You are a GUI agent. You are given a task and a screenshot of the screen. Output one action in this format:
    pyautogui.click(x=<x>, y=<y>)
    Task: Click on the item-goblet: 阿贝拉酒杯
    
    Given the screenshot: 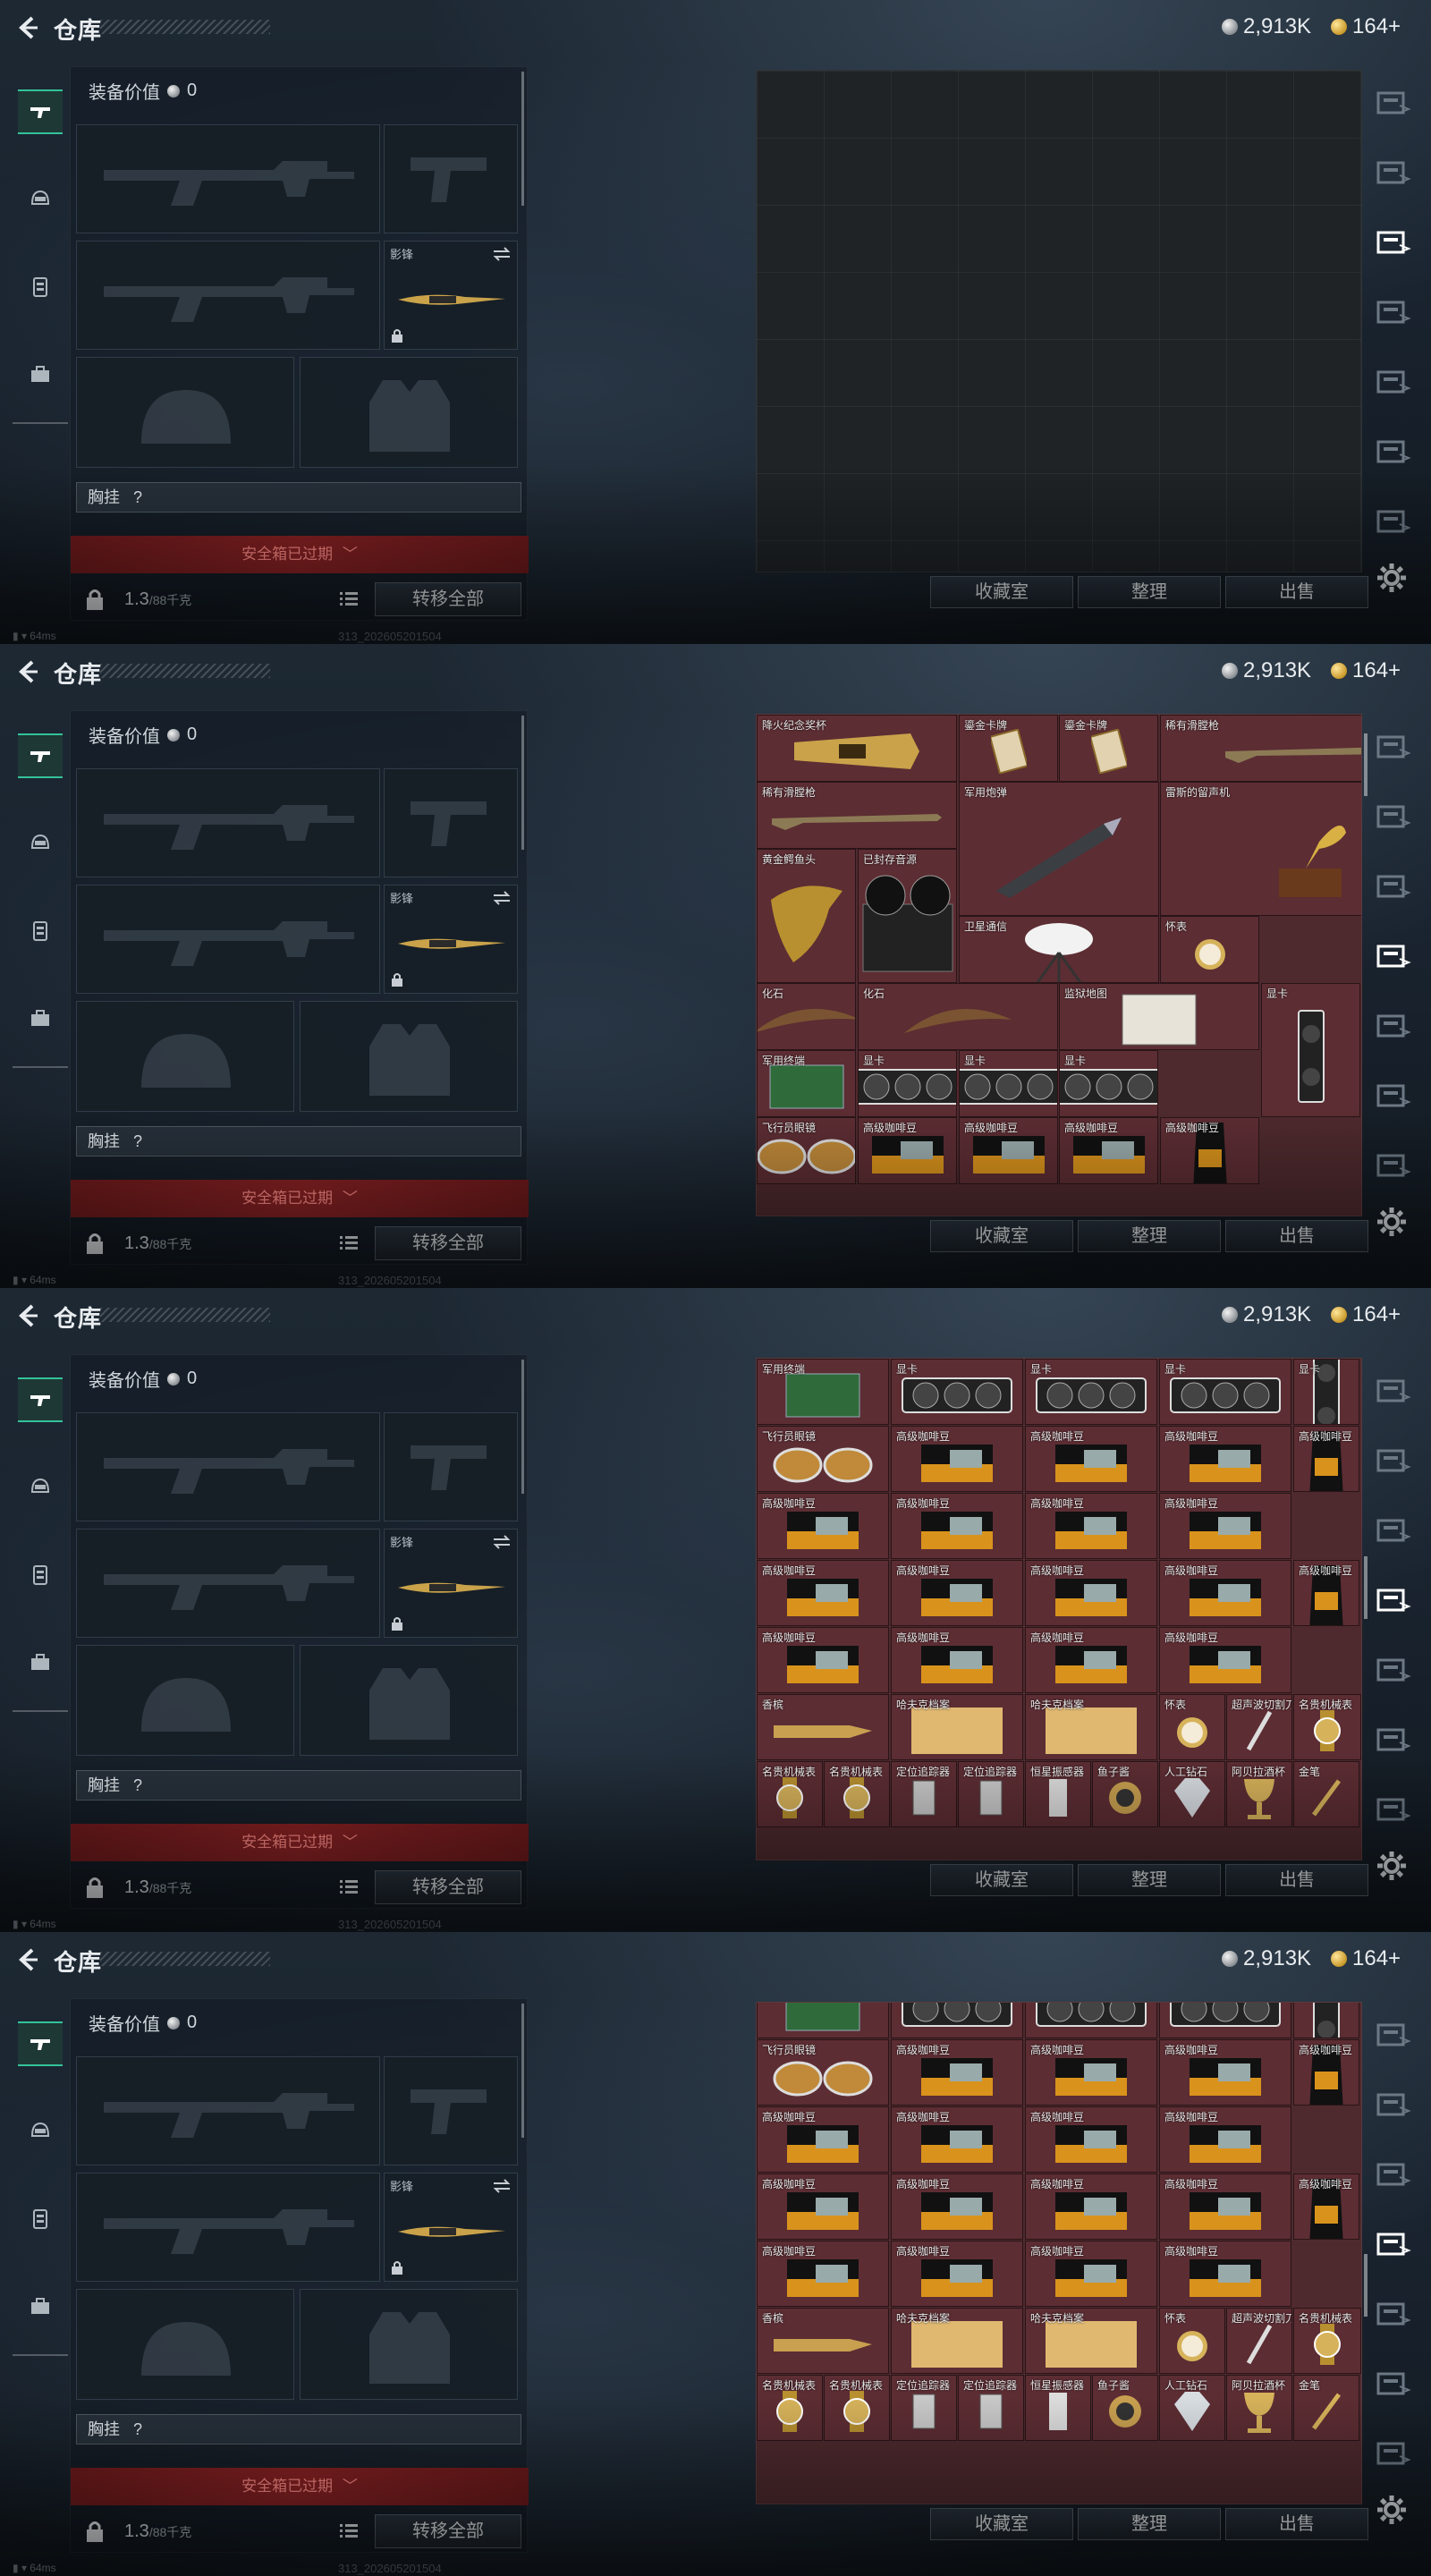 What is the action you would take?
    pyautogui.click(x=1259, y=2408)
    